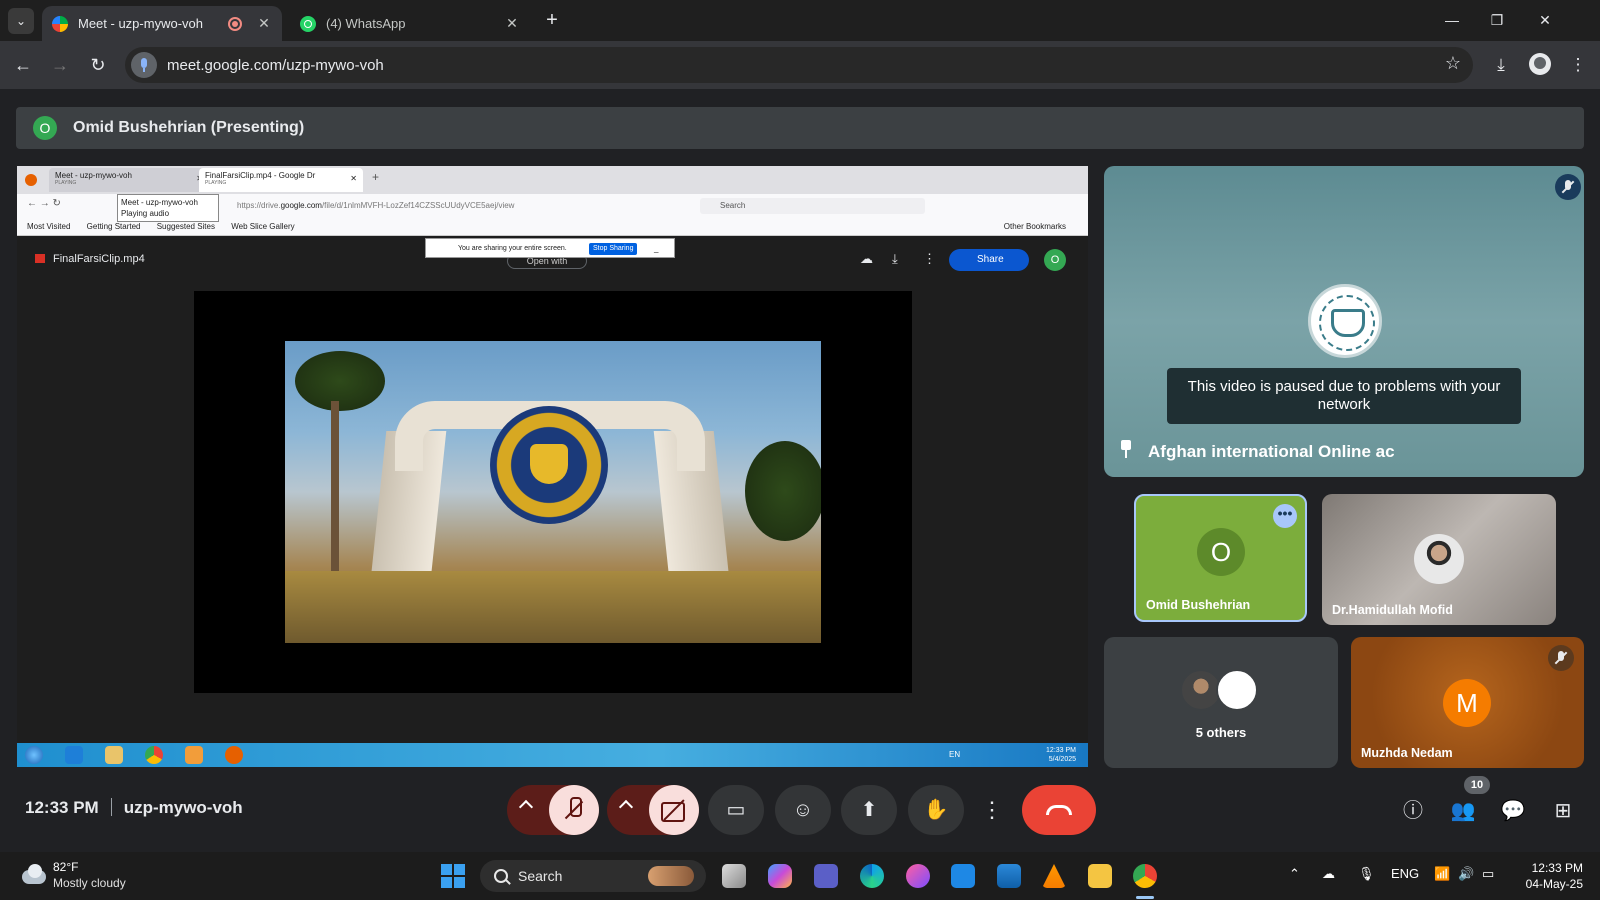 The width and height of the screenshot is (1600, 900). Describe the element at coordinates (145, 213) in the screenshot. I see `tooltip-status: Playing audio` at that location.